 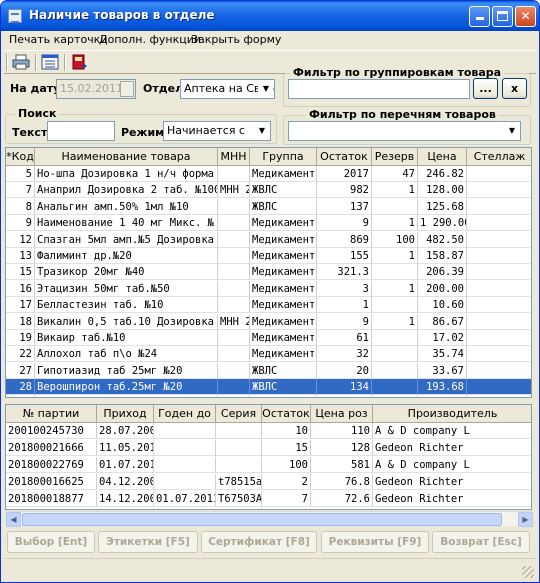 What do you see at coordinates (20, 354) in the screenshot?
I see `cell-code: 22` at bounding box center [20, 354].